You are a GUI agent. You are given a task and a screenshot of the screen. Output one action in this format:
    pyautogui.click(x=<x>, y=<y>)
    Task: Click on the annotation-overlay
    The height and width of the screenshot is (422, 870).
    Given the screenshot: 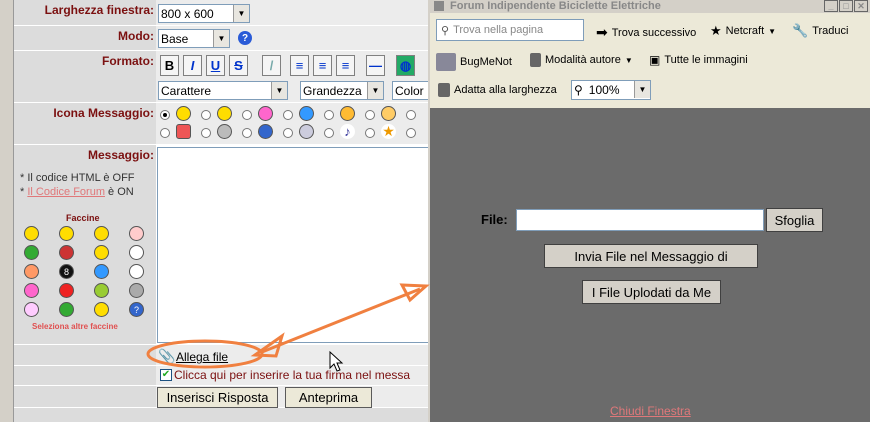 What is the action you would take?
    pyautogui.click(x=288, y=327)
    